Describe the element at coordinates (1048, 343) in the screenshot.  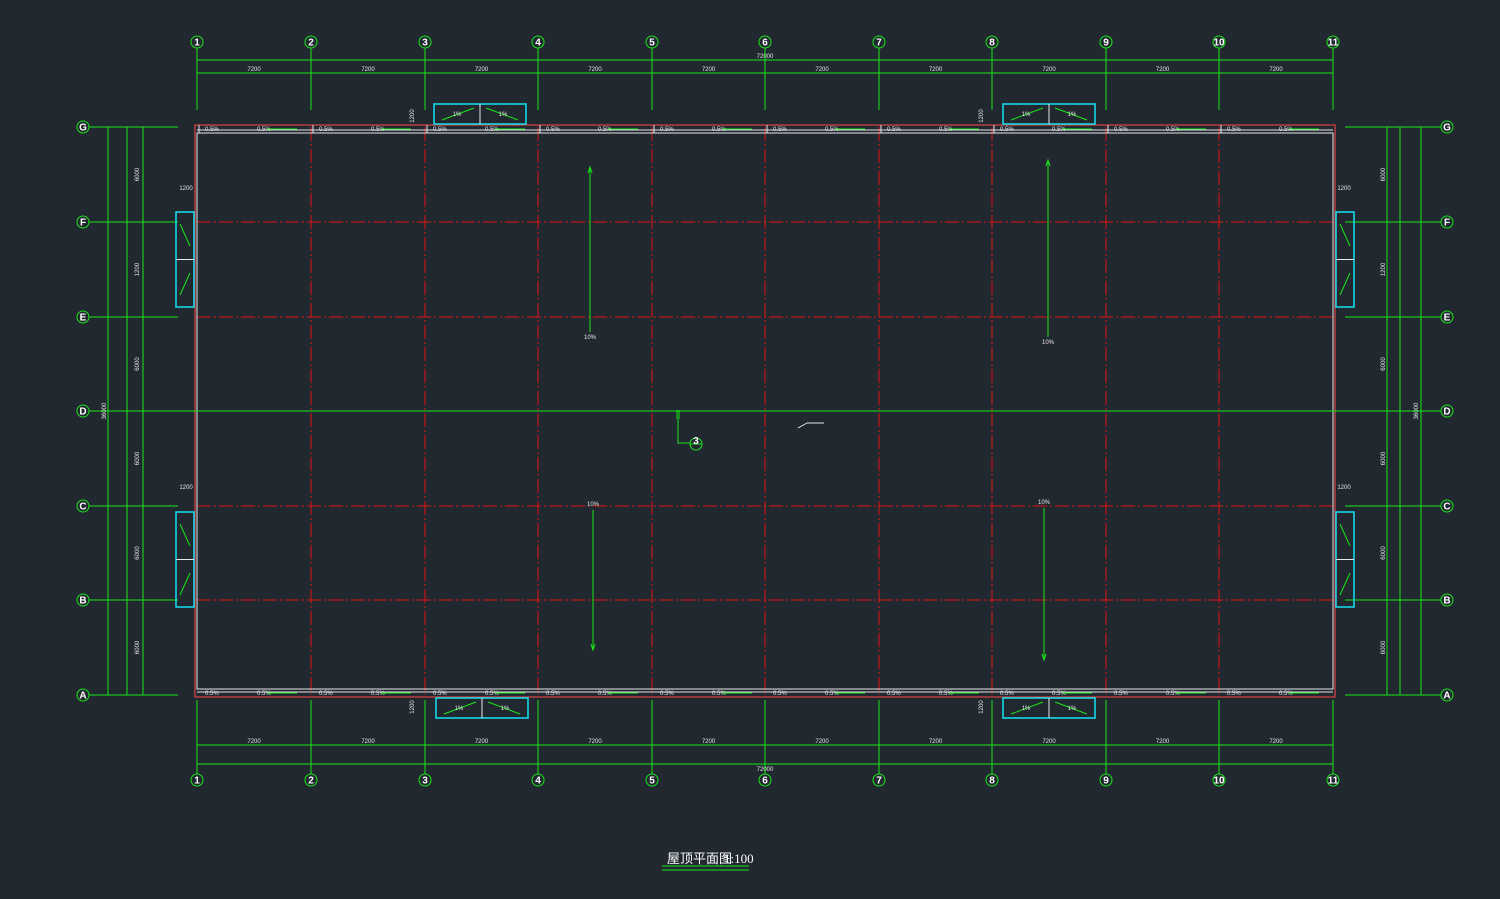
I see `slope-arrow-top-right-label: 10%` at that location.